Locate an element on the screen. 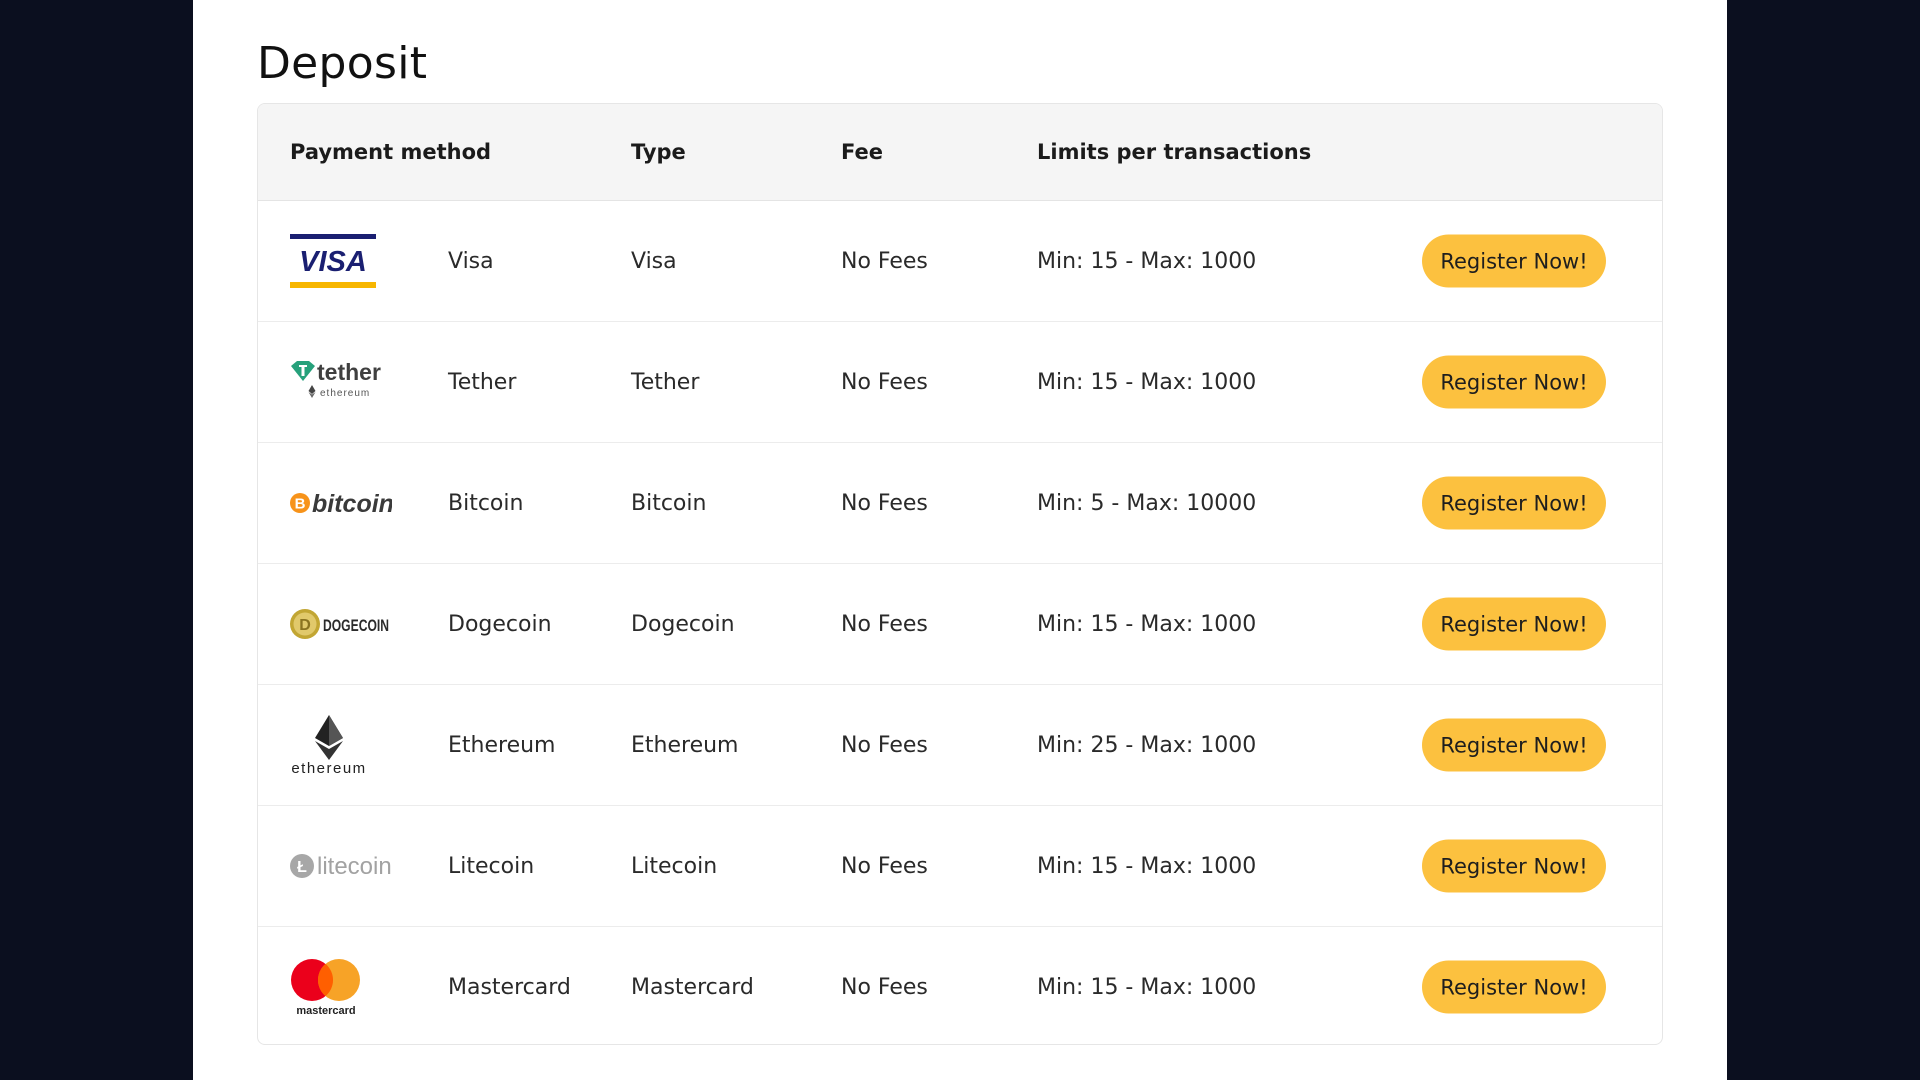 The width and height of the screenshot is (1920, 1080). ethereum-mini-icon is located at coordinates (312, 389).